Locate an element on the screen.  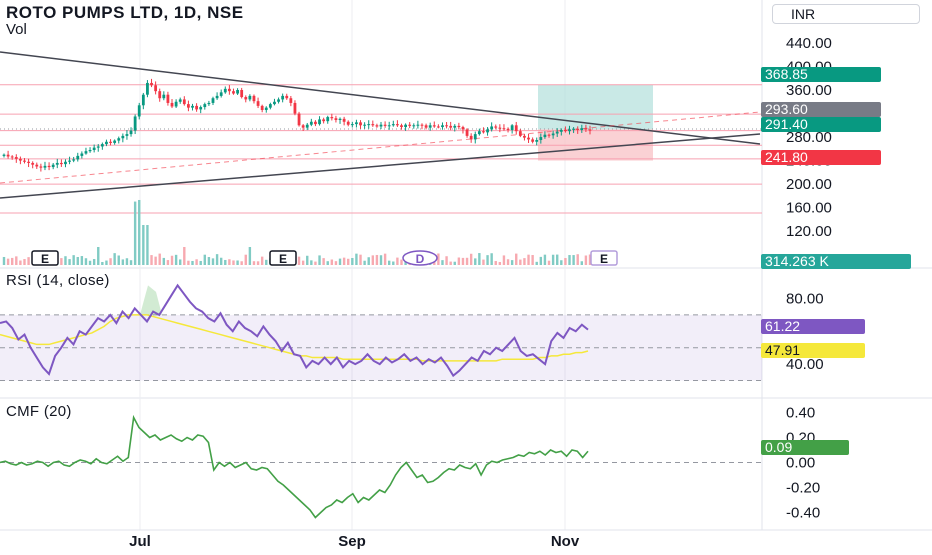
rsi-axis-tick-label: 40.00 is located at coordinates (805, 364).